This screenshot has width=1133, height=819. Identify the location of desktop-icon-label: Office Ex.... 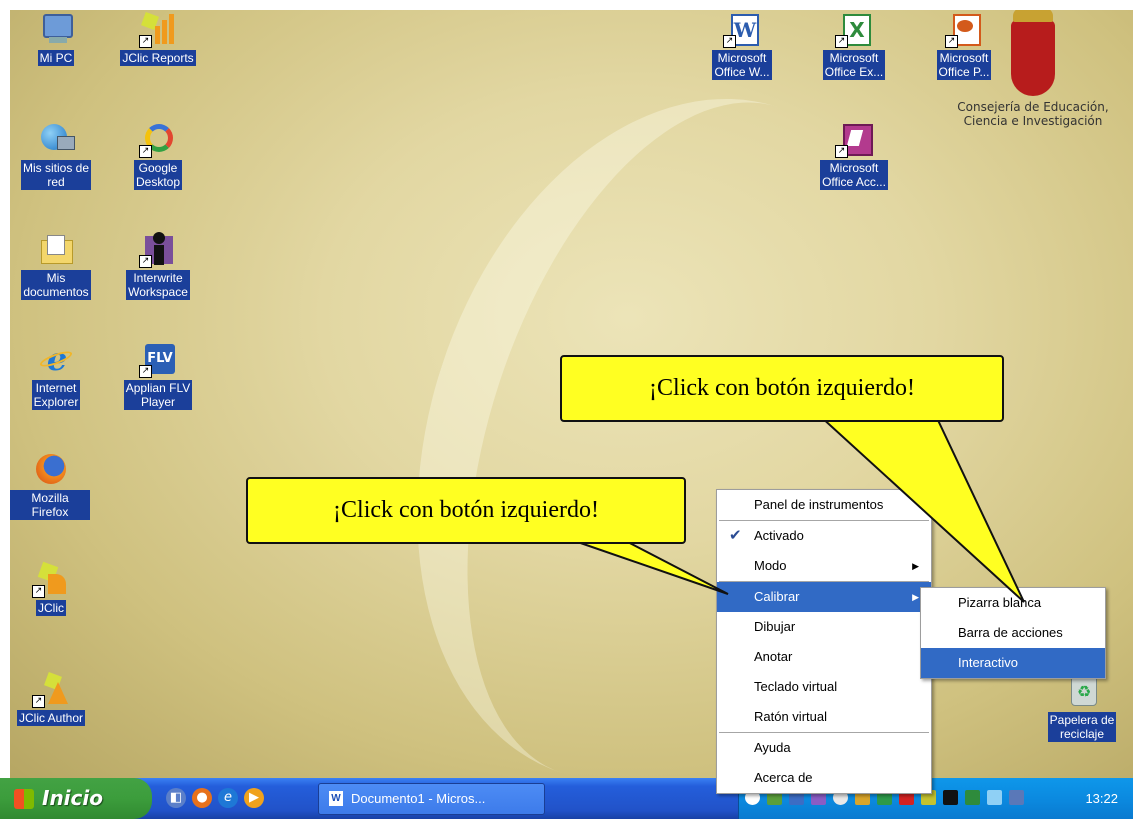
(854, 72).